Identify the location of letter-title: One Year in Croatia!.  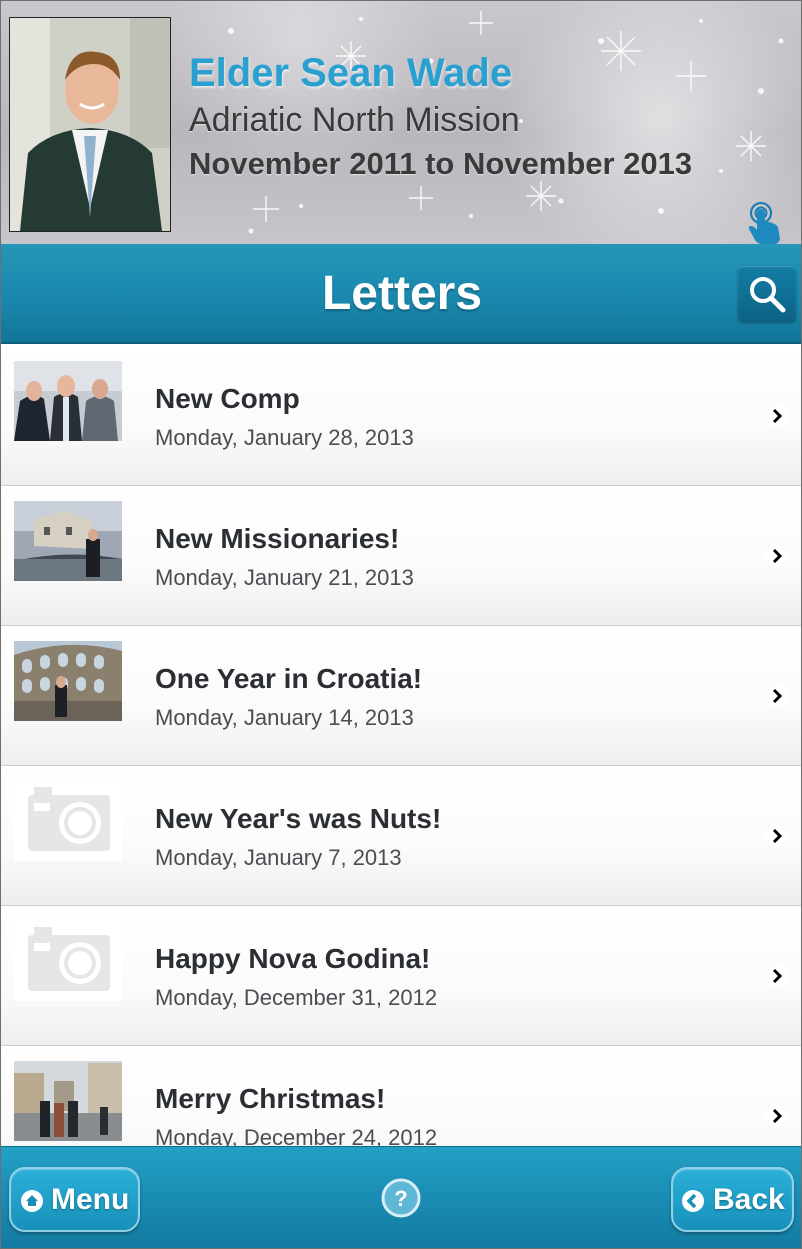
(289, 678).